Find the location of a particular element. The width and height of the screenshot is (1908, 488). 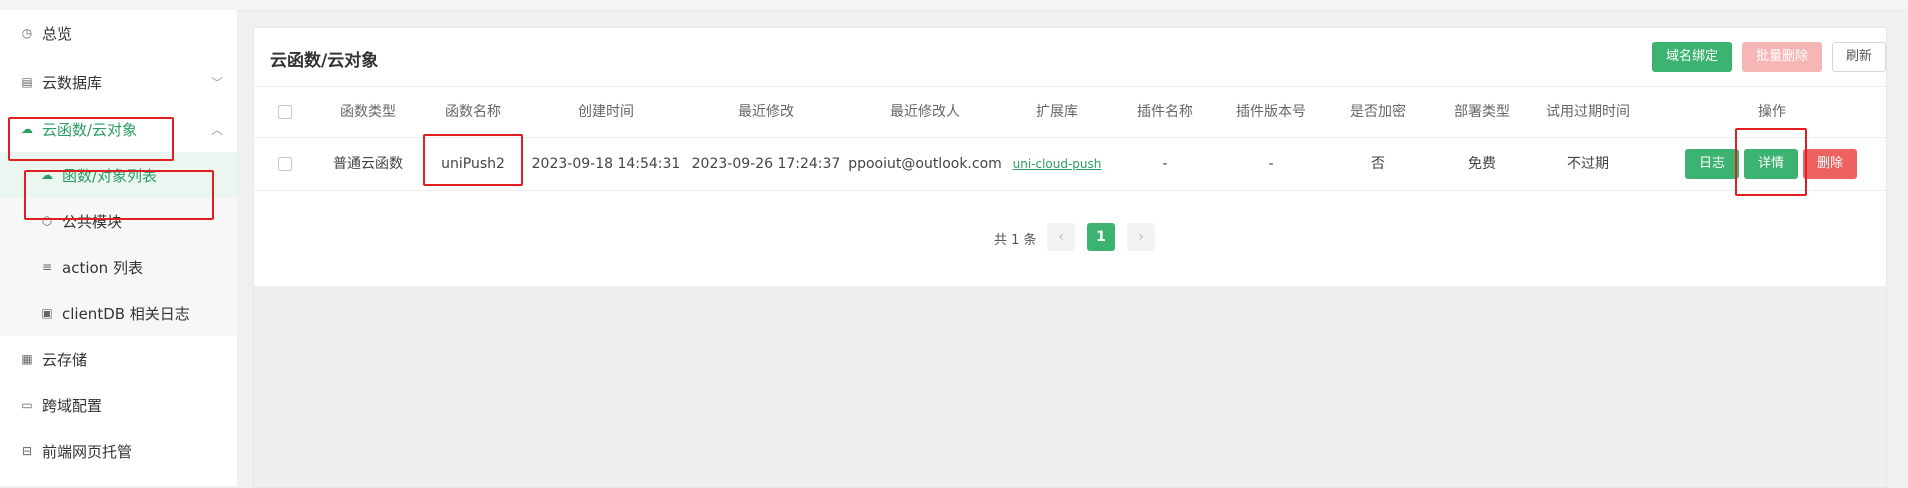

page-title: 云函数/云对象 is located at coordinates (324, 61).